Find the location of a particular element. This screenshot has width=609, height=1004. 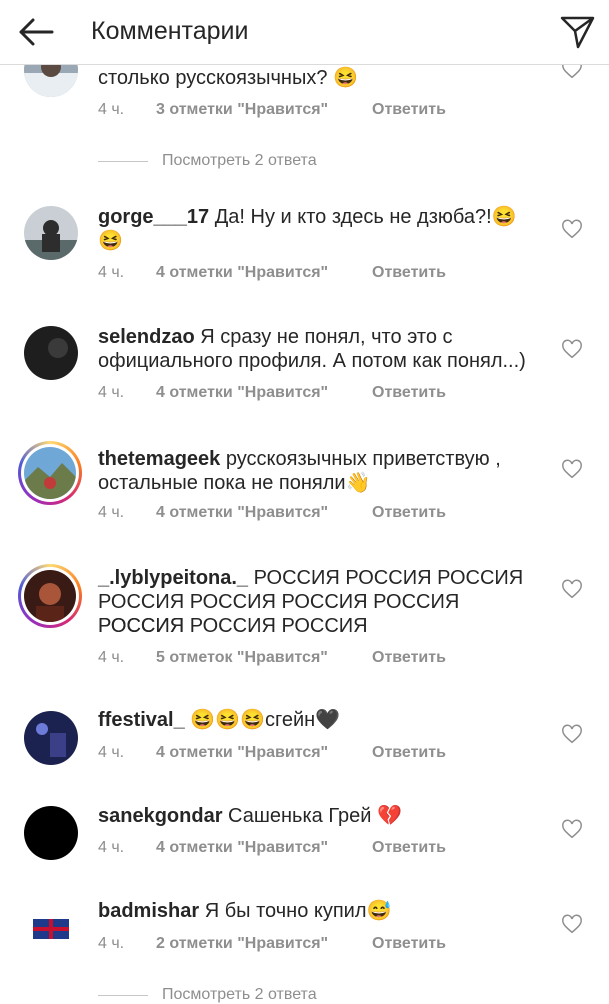

comment-username: thetemageek is located at coordinates (159, 459).